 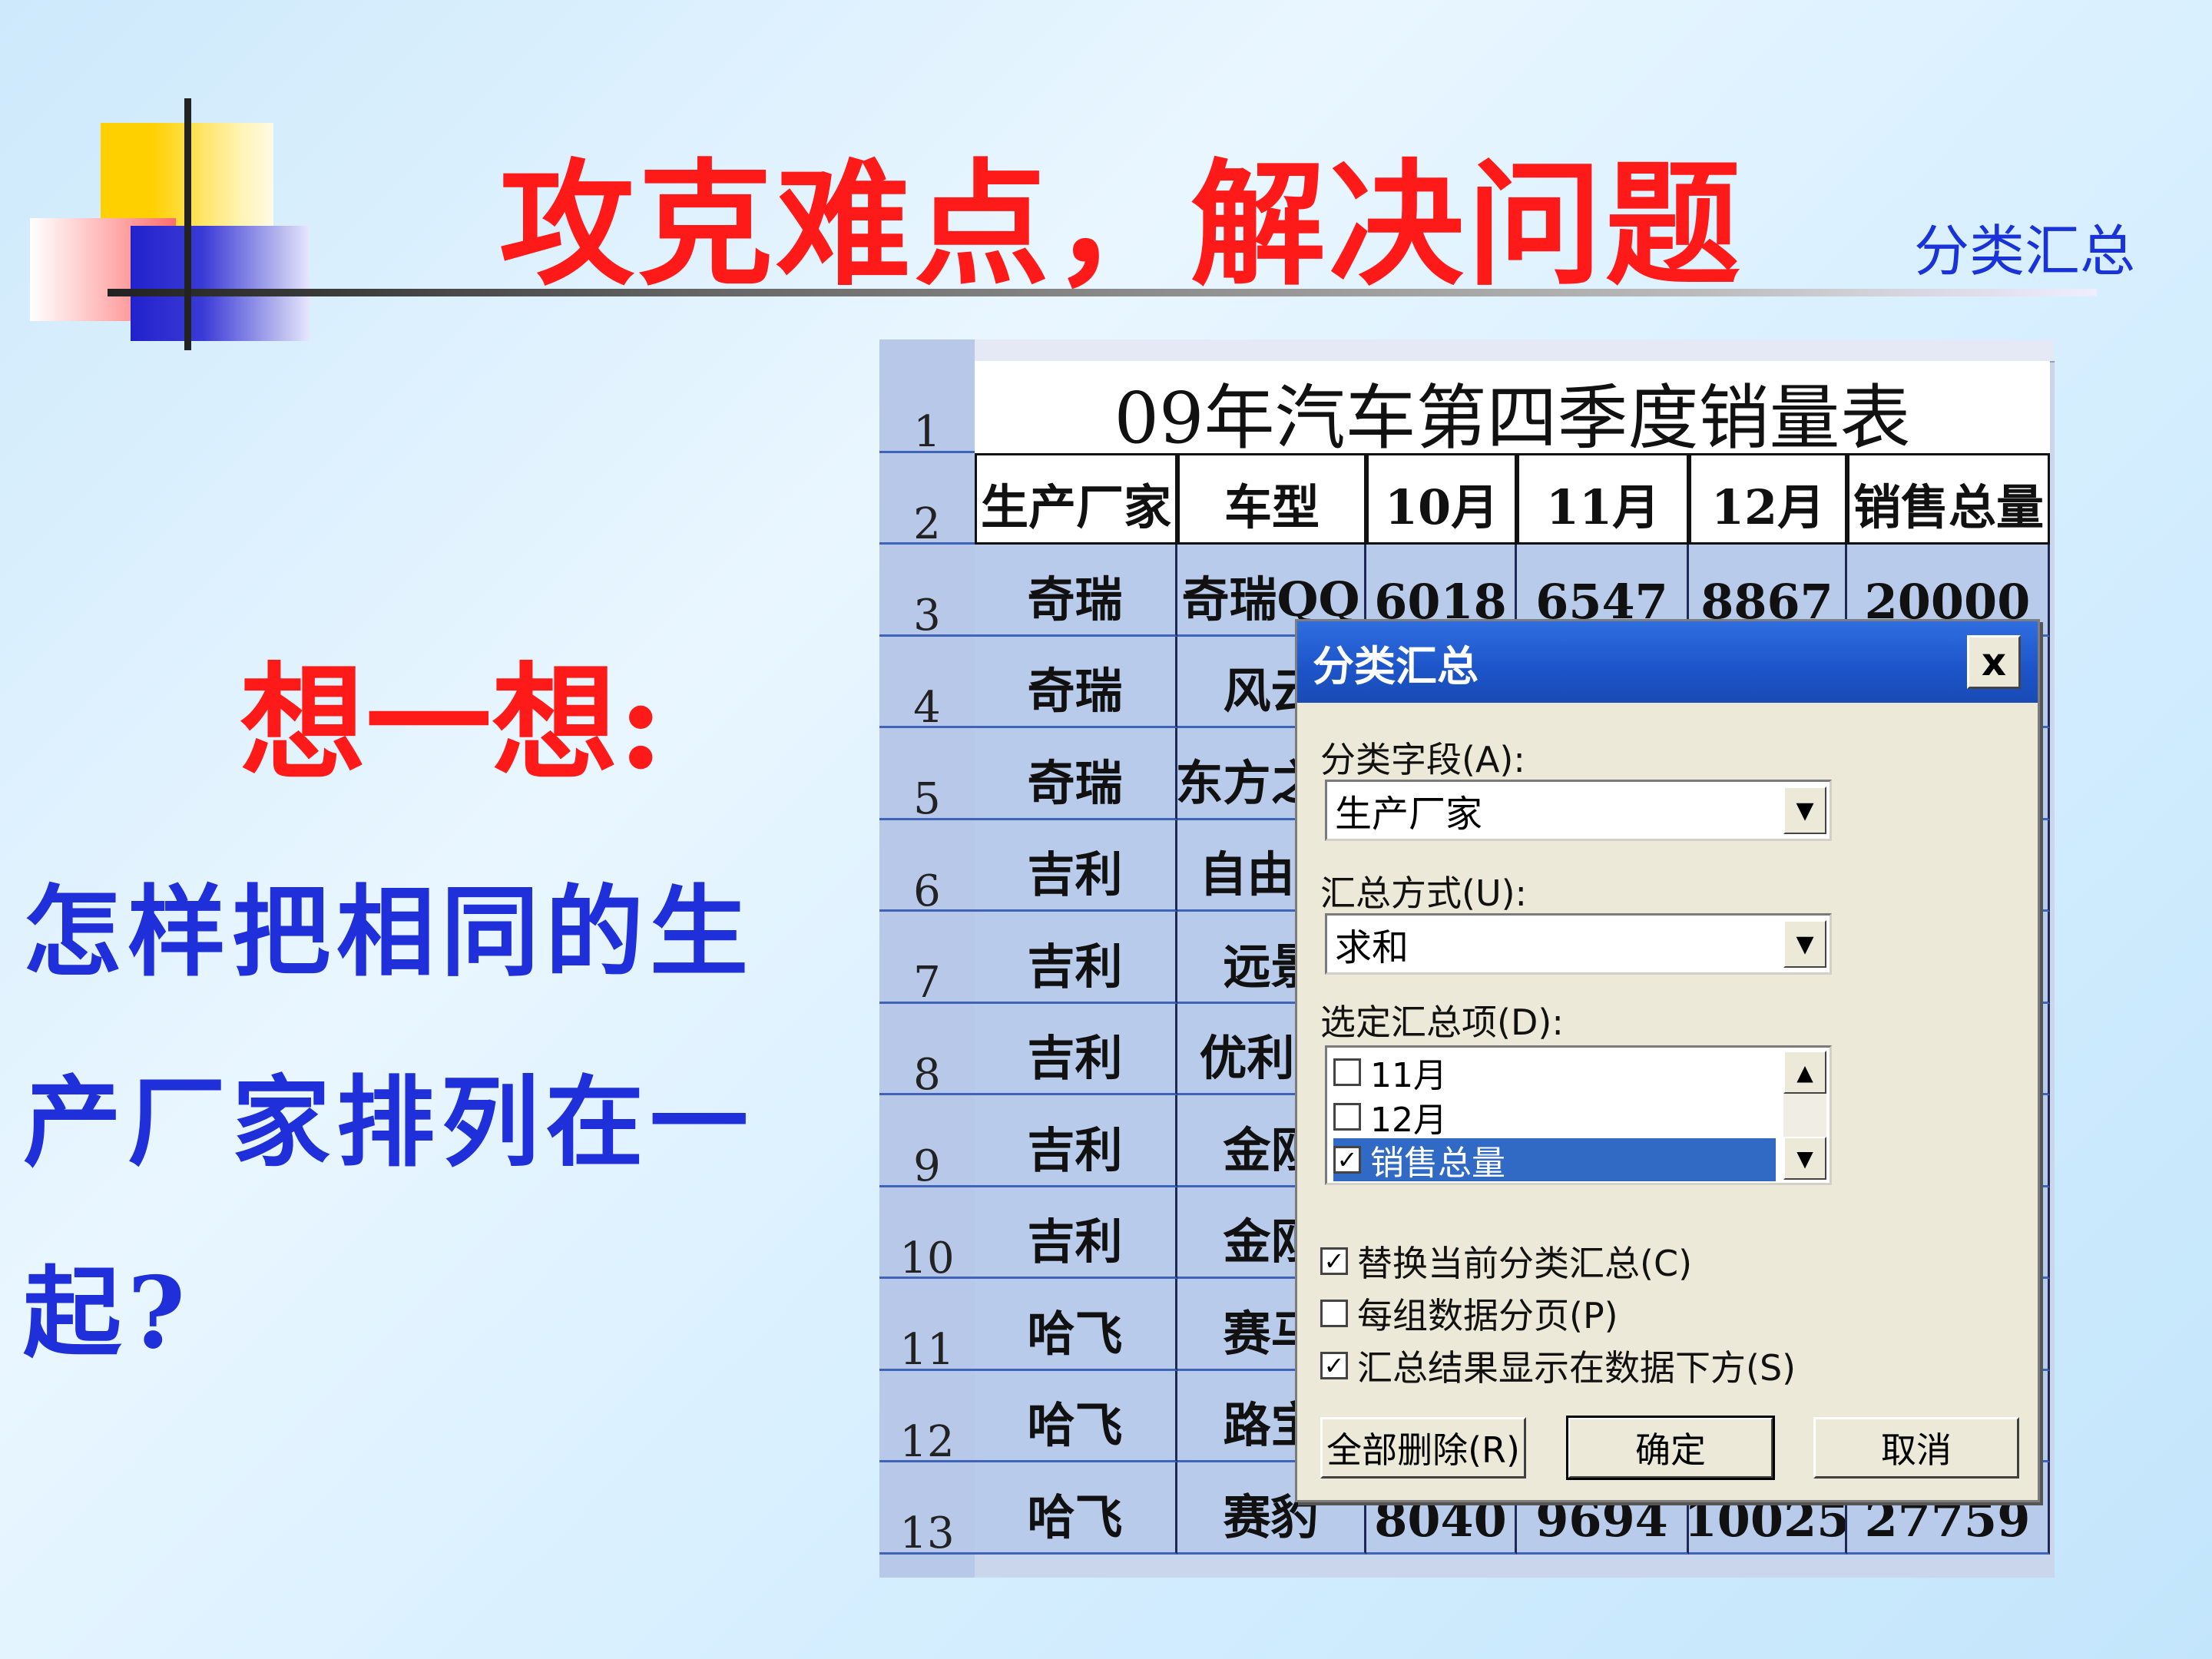 I want to click on option-label: 替换当前分类汇总(C), so click(x=1525, y=1264).